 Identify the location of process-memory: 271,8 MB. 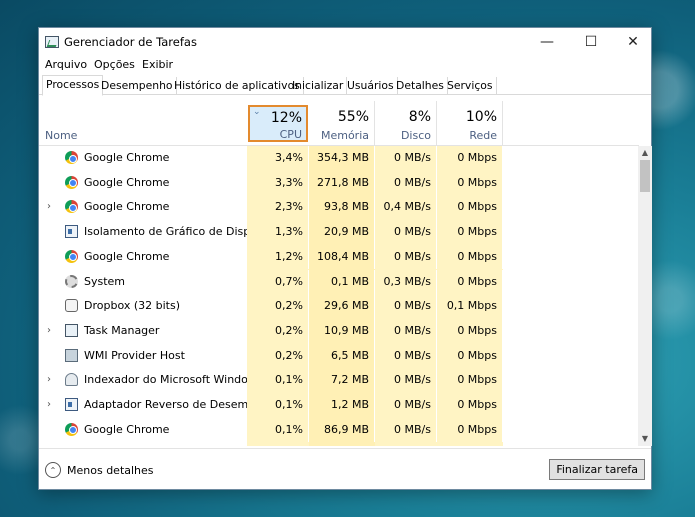
(342, 183).